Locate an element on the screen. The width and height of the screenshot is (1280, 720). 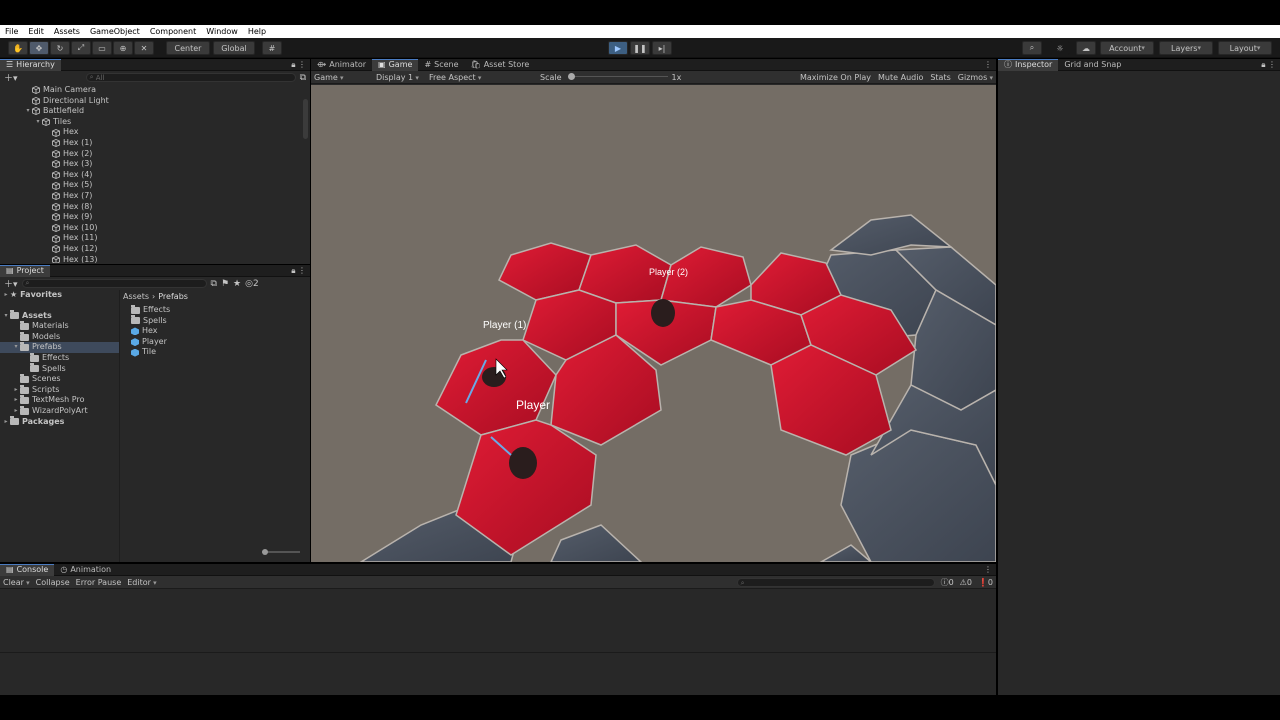
asset-item: Tile is located at coordinates (218, 352).